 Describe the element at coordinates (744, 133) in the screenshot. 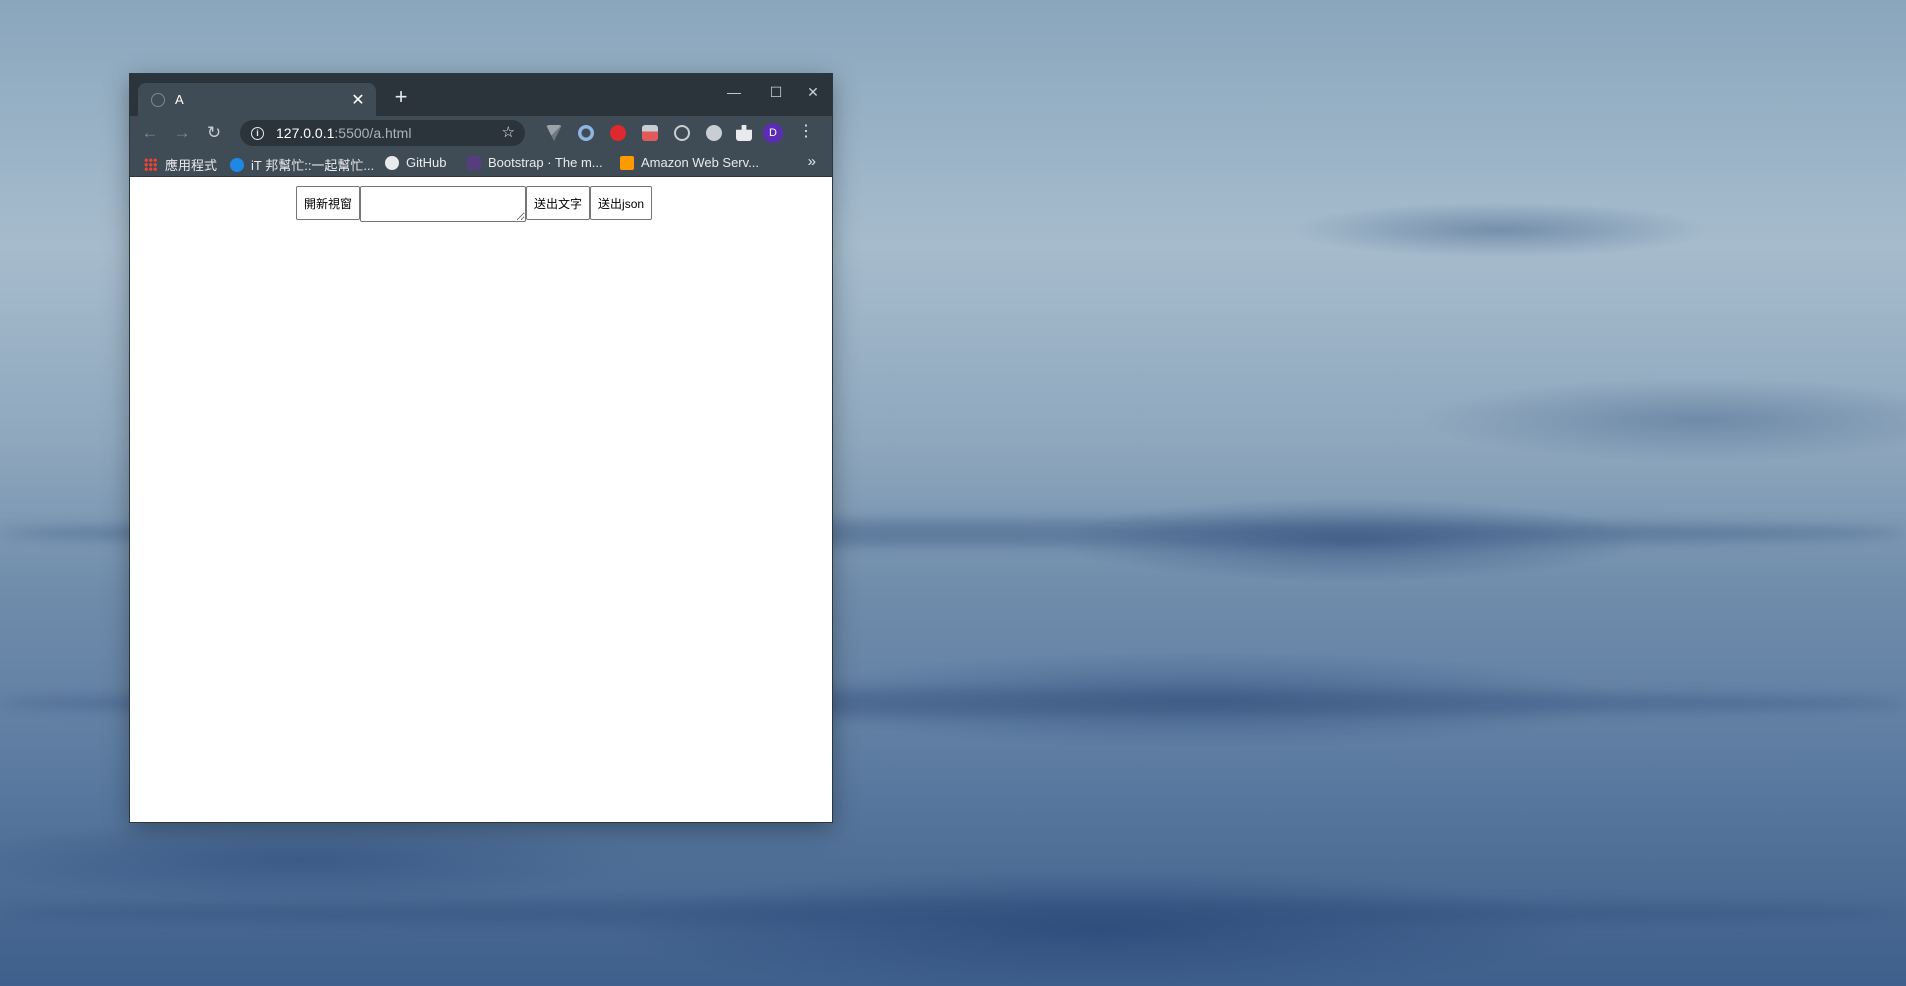

I see `extensions-puzzle-icon` at that location.